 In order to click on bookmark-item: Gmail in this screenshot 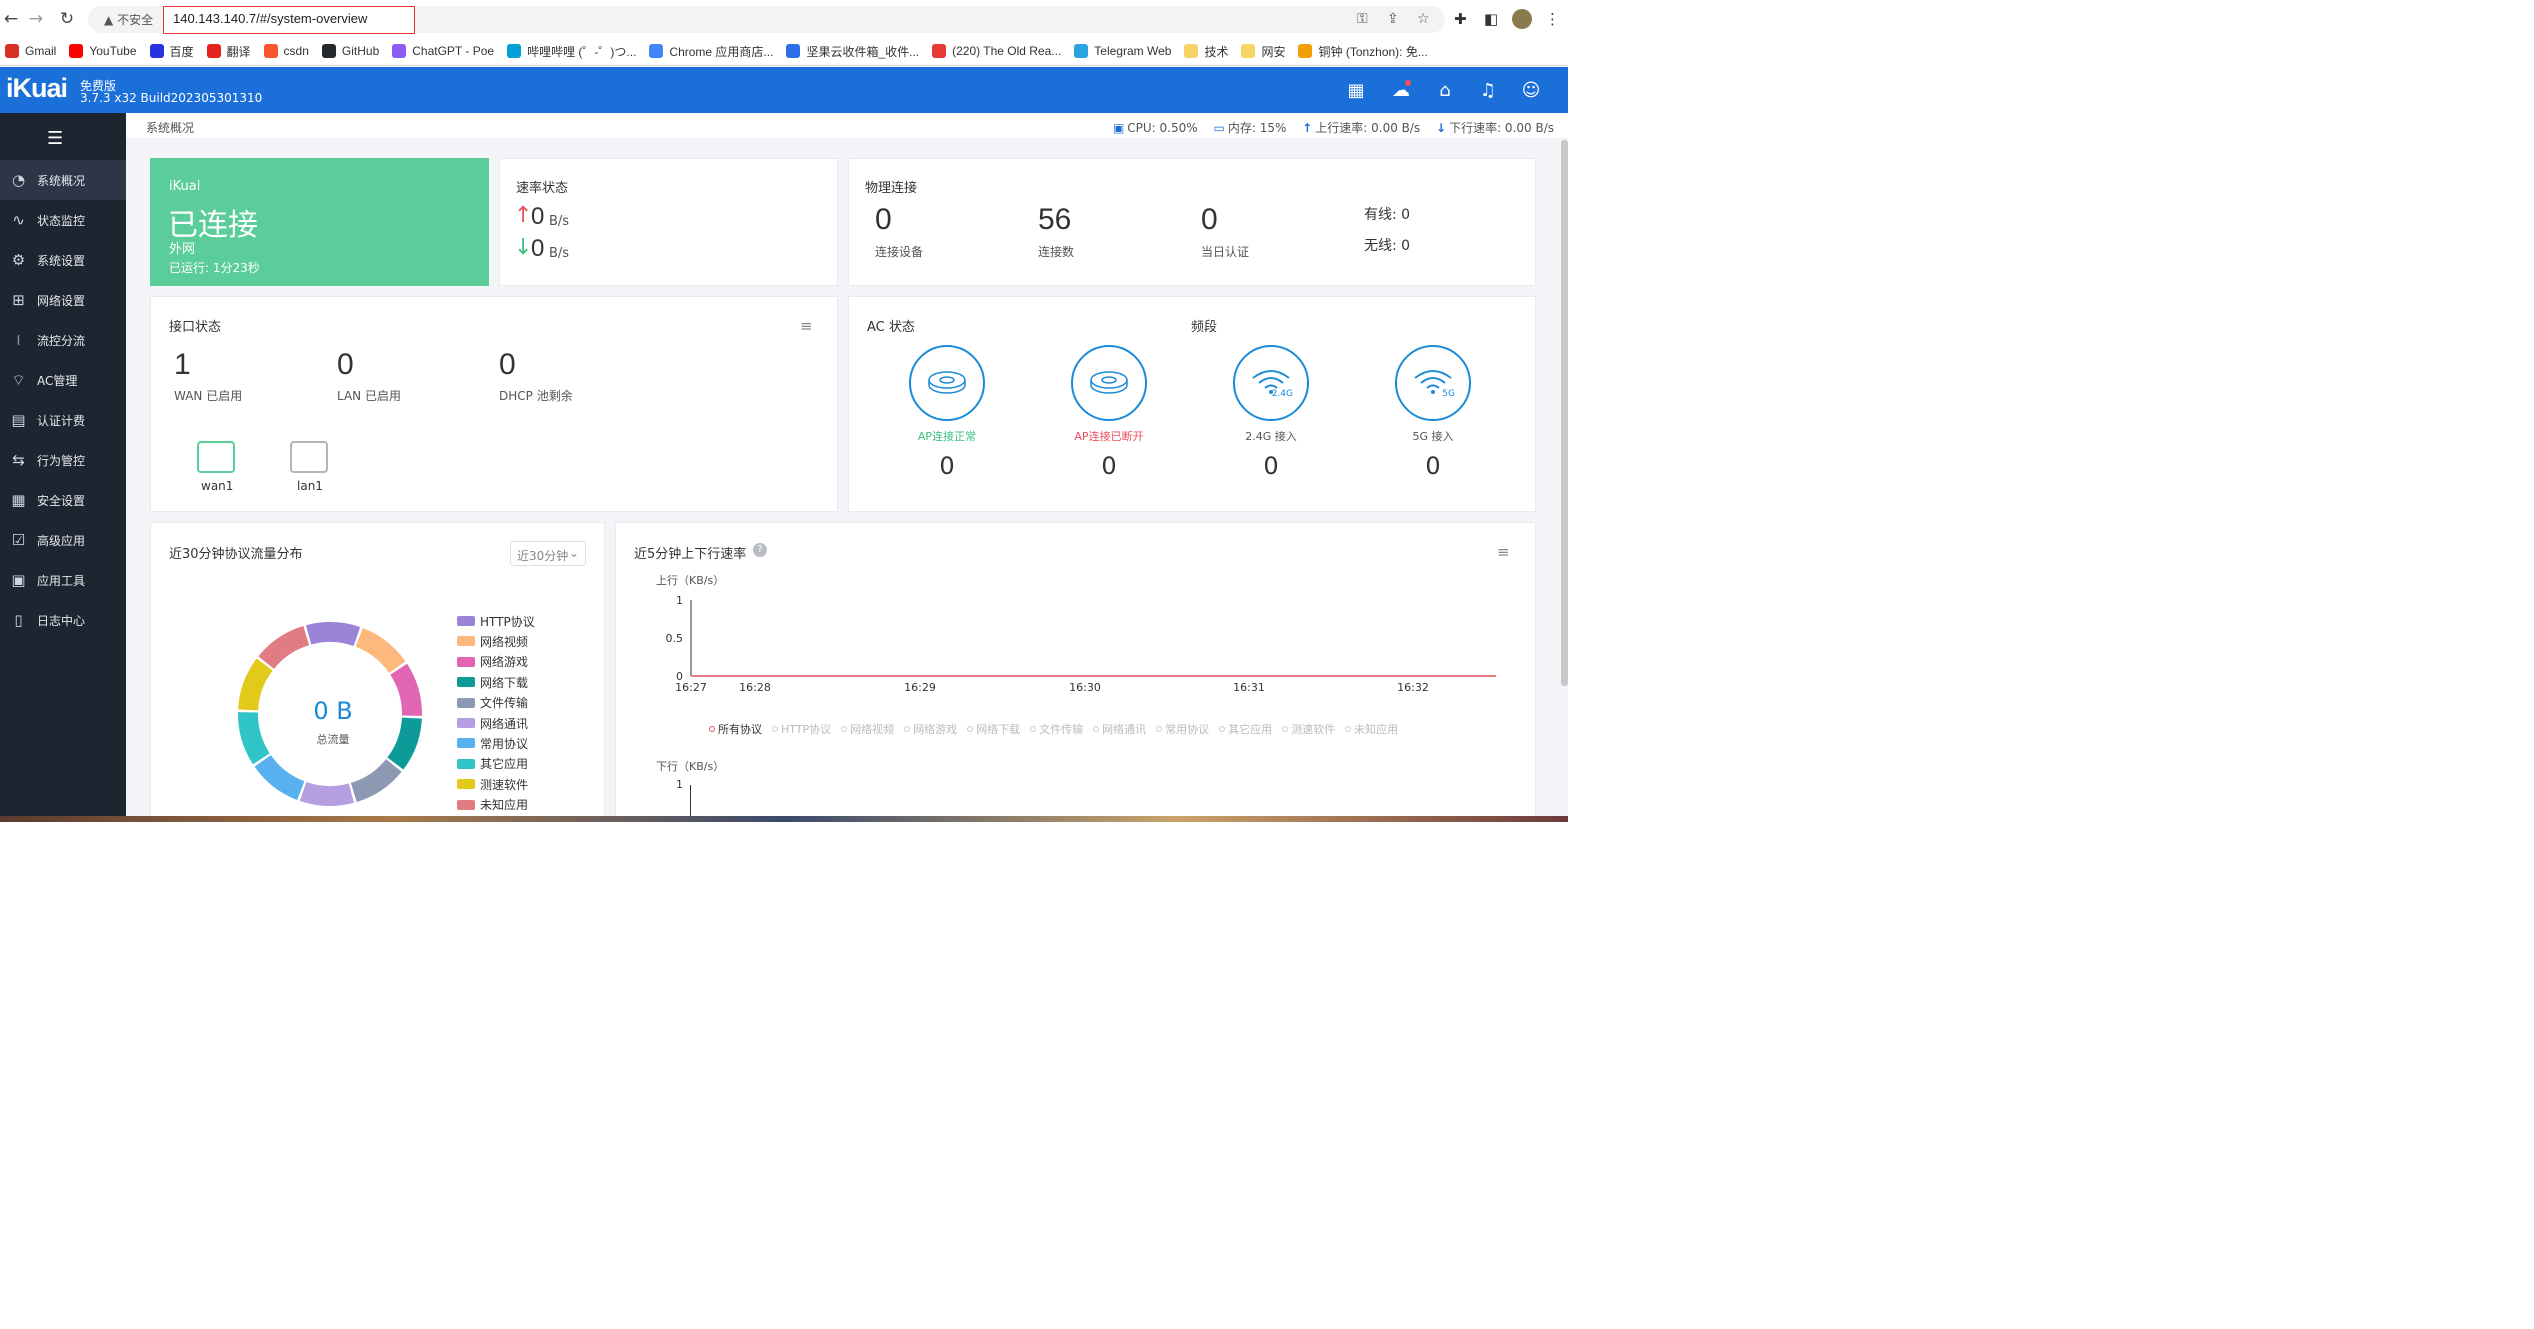, I will do `click(30, 51)`.